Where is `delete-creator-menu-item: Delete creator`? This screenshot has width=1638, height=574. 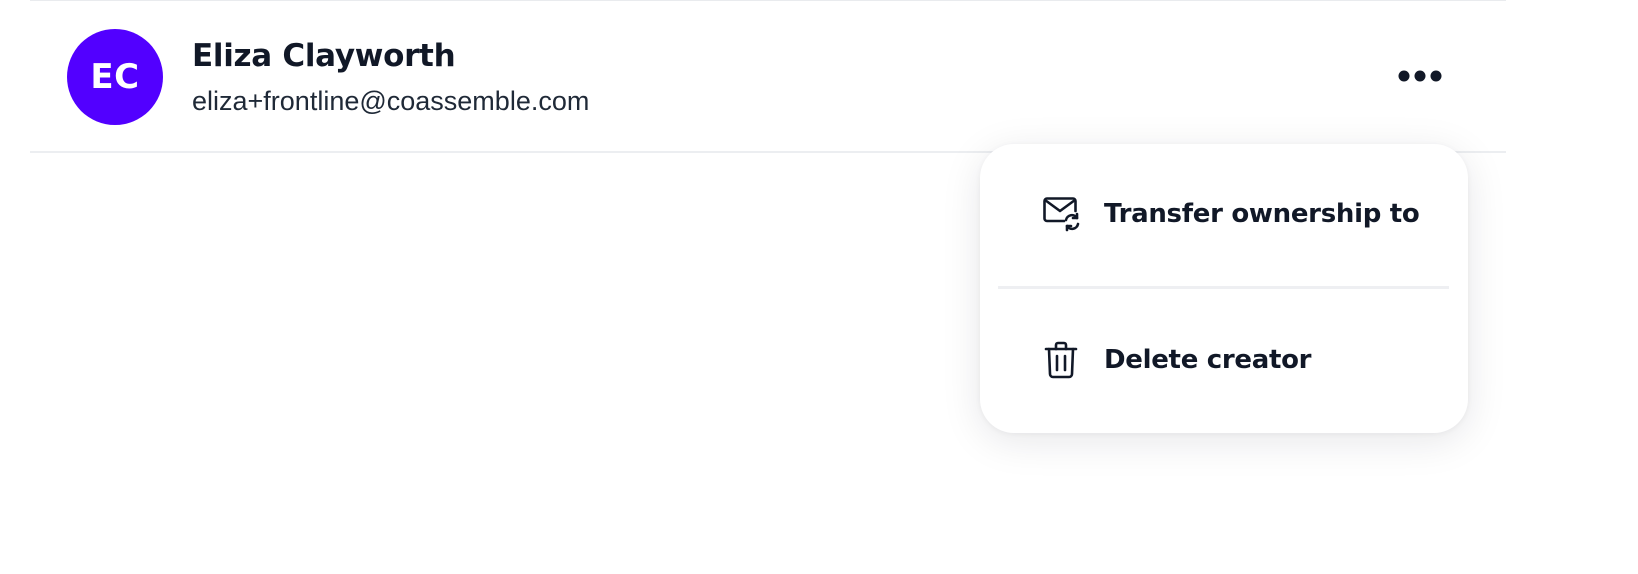
delete-creator-menu-item: Delete creator is located at coordinates (1224, 360).